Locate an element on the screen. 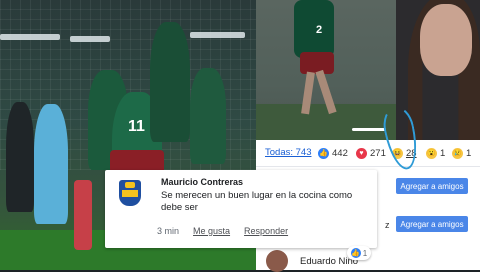 This screenshot has height=272, width=480. jersey-number: 11 is located at coordinates (136, 126).